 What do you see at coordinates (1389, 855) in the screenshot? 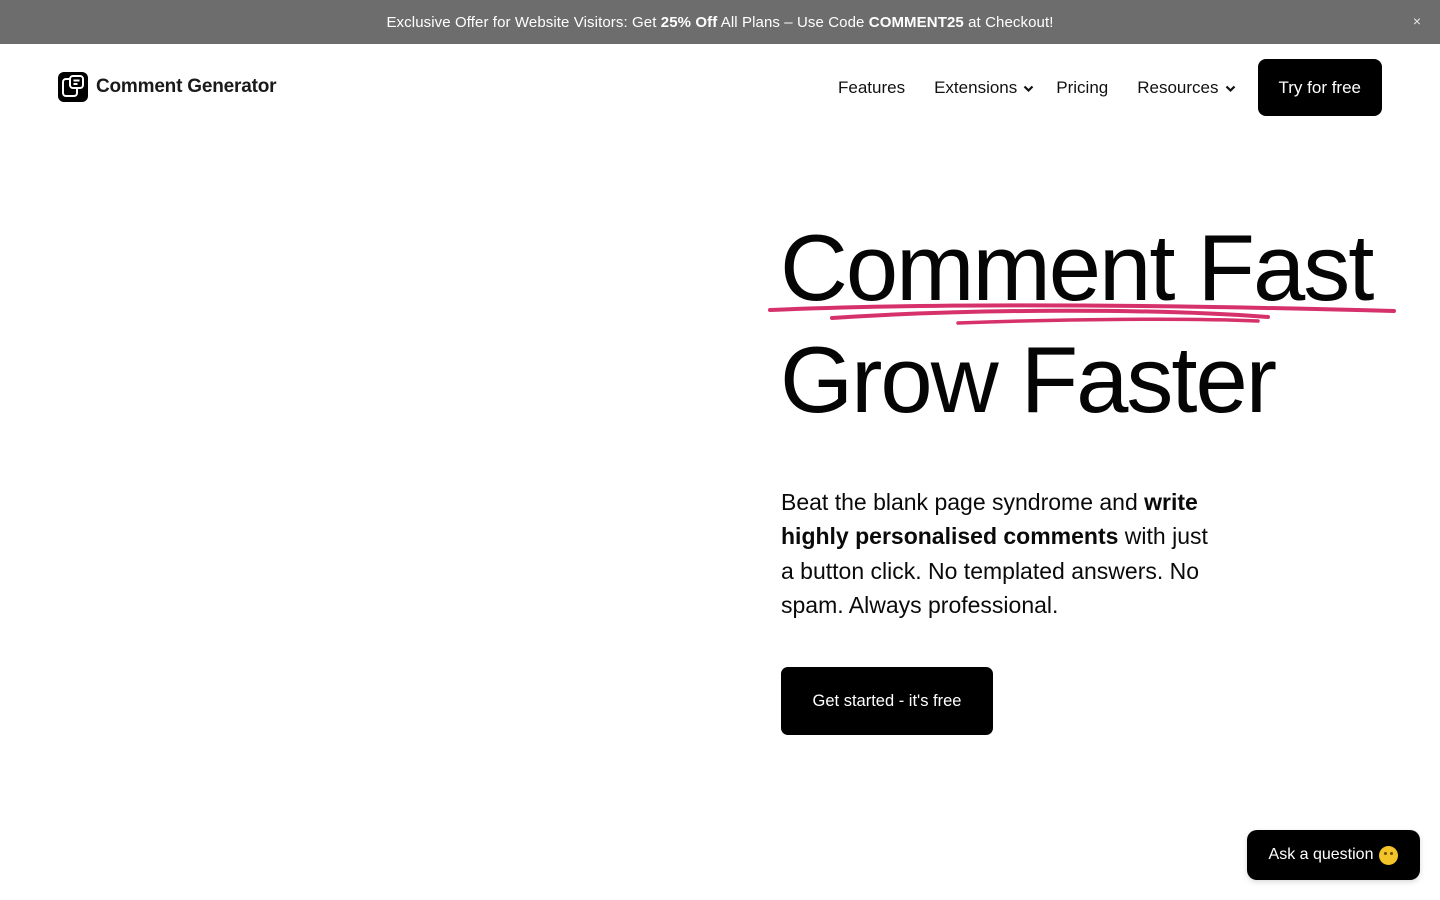
I see `thinking-face-icon` at bounding box center [1389, 855].